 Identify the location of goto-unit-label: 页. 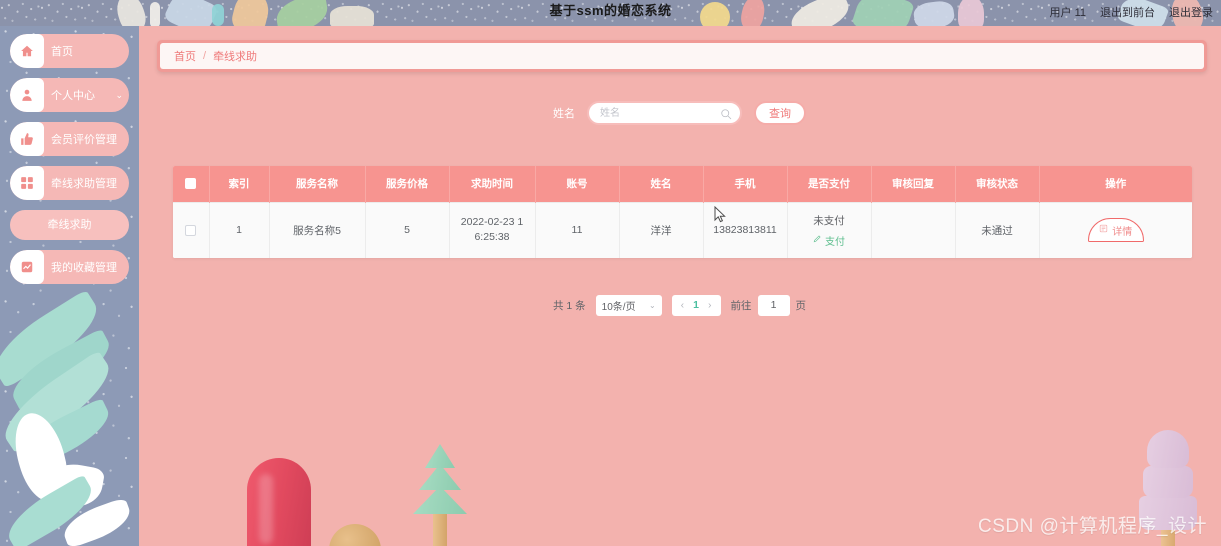
(801, 305).